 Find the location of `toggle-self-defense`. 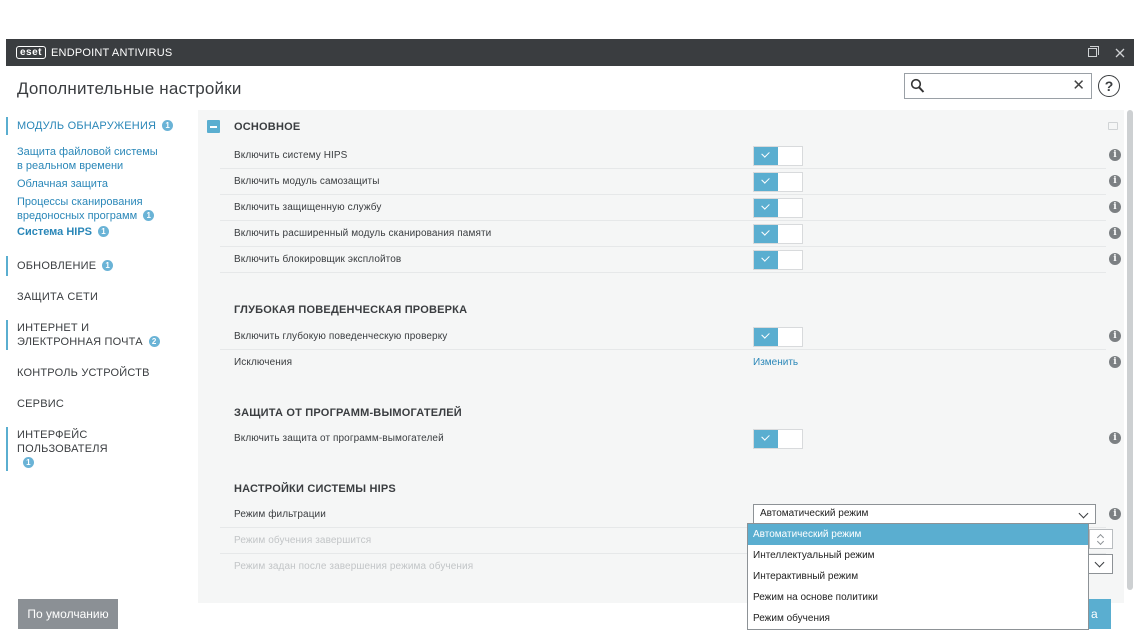

toggle-self-defense is located at coordinates (778, 182).